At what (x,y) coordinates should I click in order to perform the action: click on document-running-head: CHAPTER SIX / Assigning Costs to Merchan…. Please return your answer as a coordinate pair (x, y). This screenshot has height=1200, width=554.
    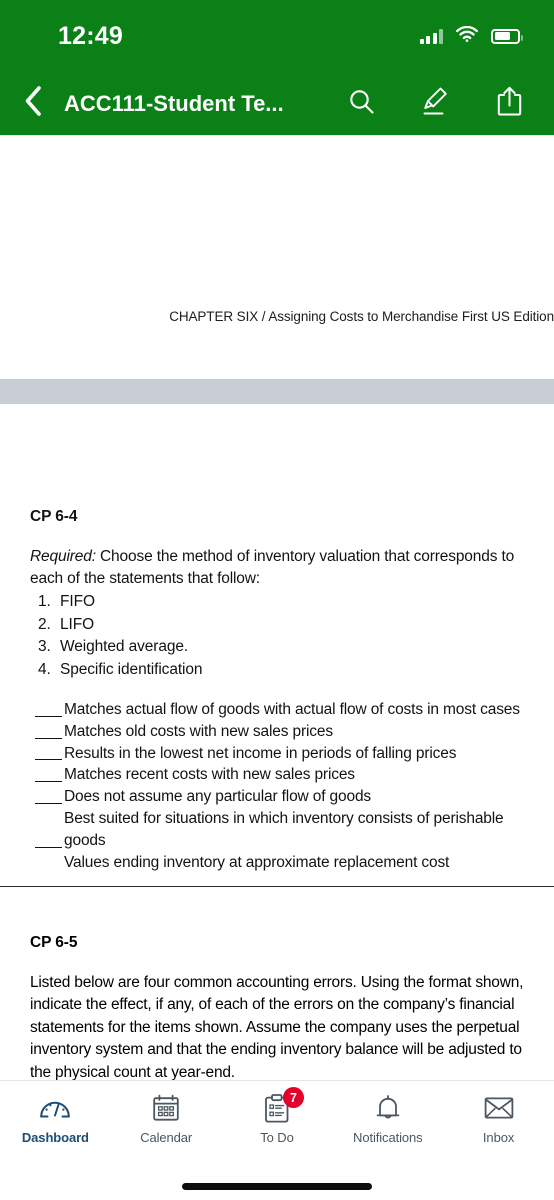
    Looking at the image, I should click on (361, 316).